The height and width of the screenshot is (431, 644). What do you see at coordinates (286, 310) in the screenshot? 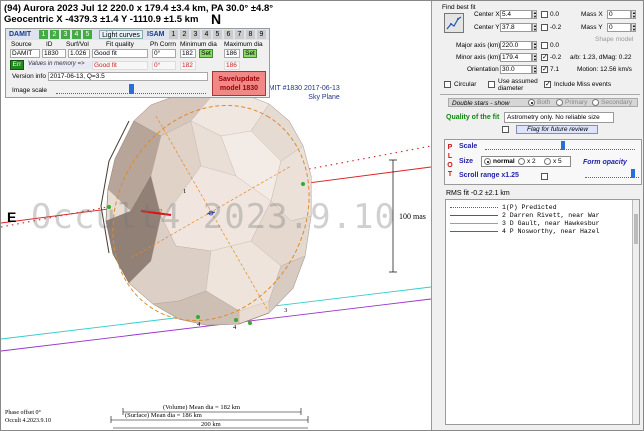
I see `chord-label-3: 3` at bounding box center [286, 310].